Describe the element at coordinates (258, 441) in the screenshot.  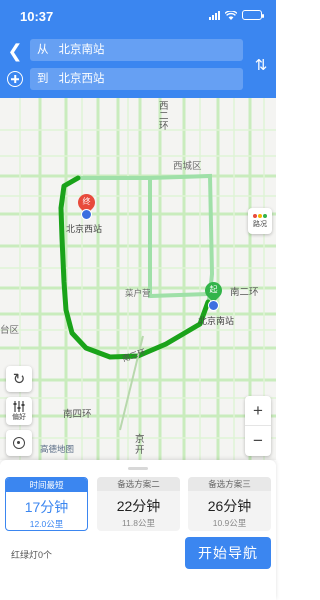
I see `zoom-out-button: −` at that location.